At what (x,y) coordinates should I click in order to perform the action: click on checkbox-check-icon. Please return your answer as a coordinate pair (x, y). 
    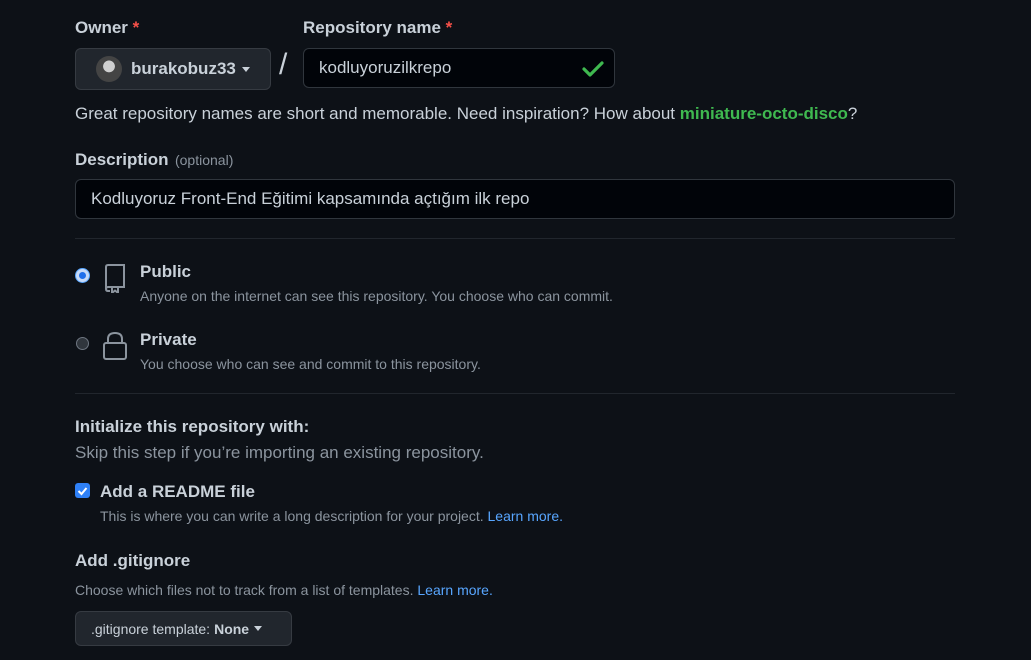
    Looking at the image, I should click on (82, 490).